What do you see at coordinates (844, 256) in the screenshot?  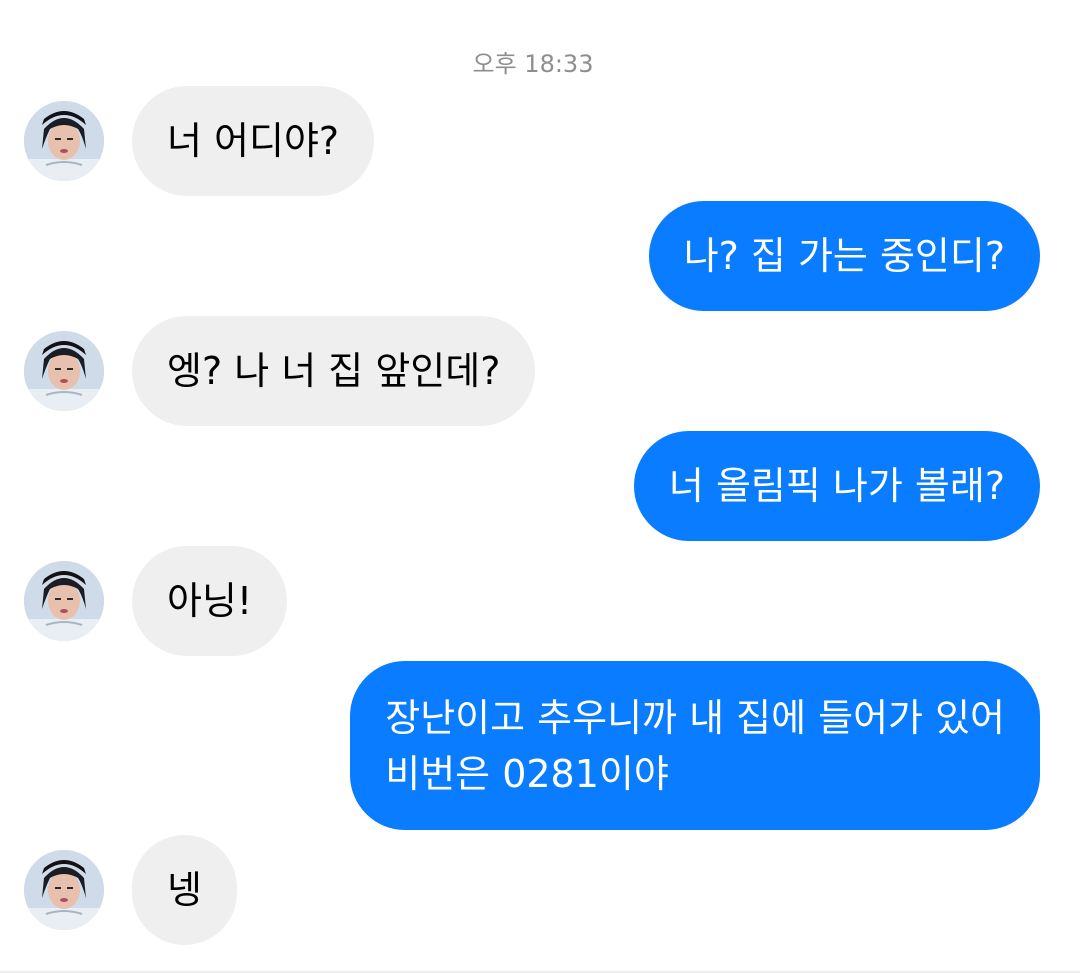 I see `message-bubble-outgoing: 나? 집 가는 중인디?` at bounding box center [844, 256].